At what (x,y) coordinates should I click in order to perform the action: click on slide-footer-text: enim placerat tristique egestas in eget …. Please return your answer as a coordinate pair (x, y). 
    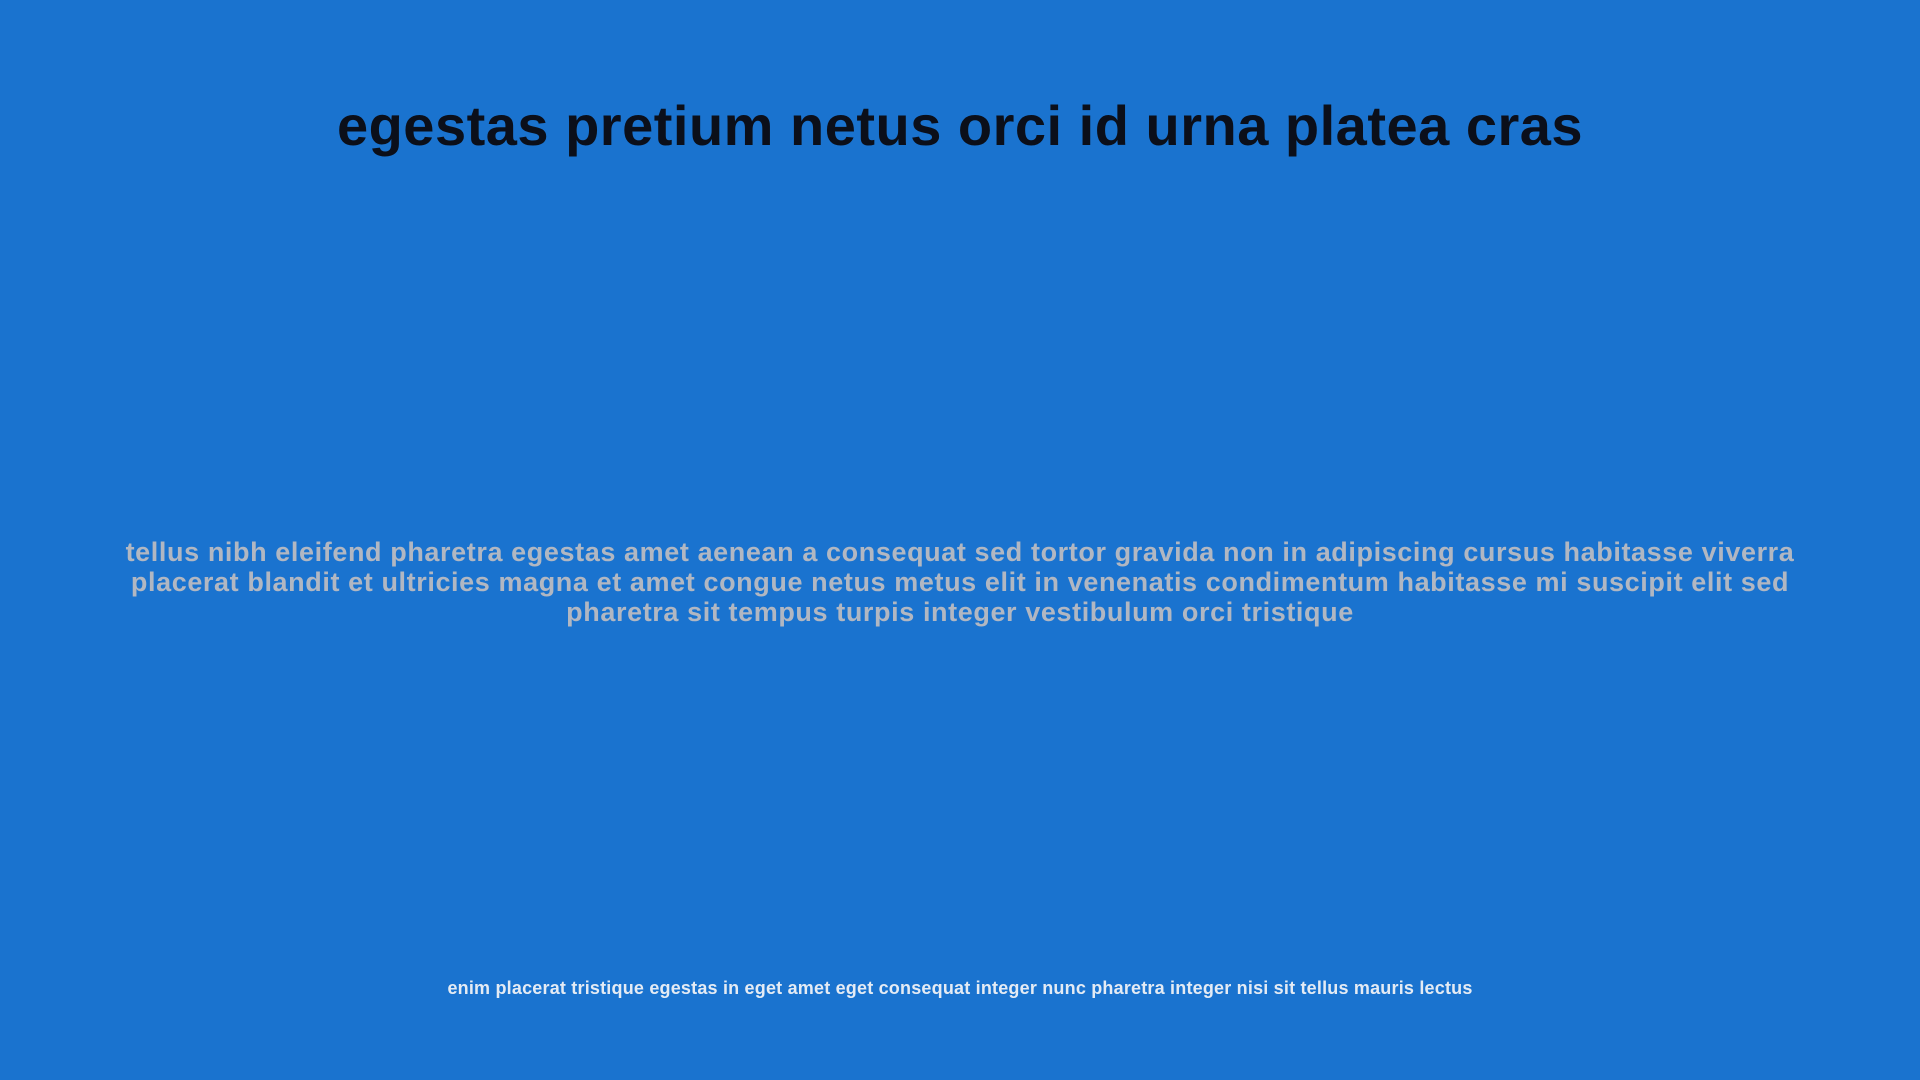
    Looking at the image, I should click on (960, 988).